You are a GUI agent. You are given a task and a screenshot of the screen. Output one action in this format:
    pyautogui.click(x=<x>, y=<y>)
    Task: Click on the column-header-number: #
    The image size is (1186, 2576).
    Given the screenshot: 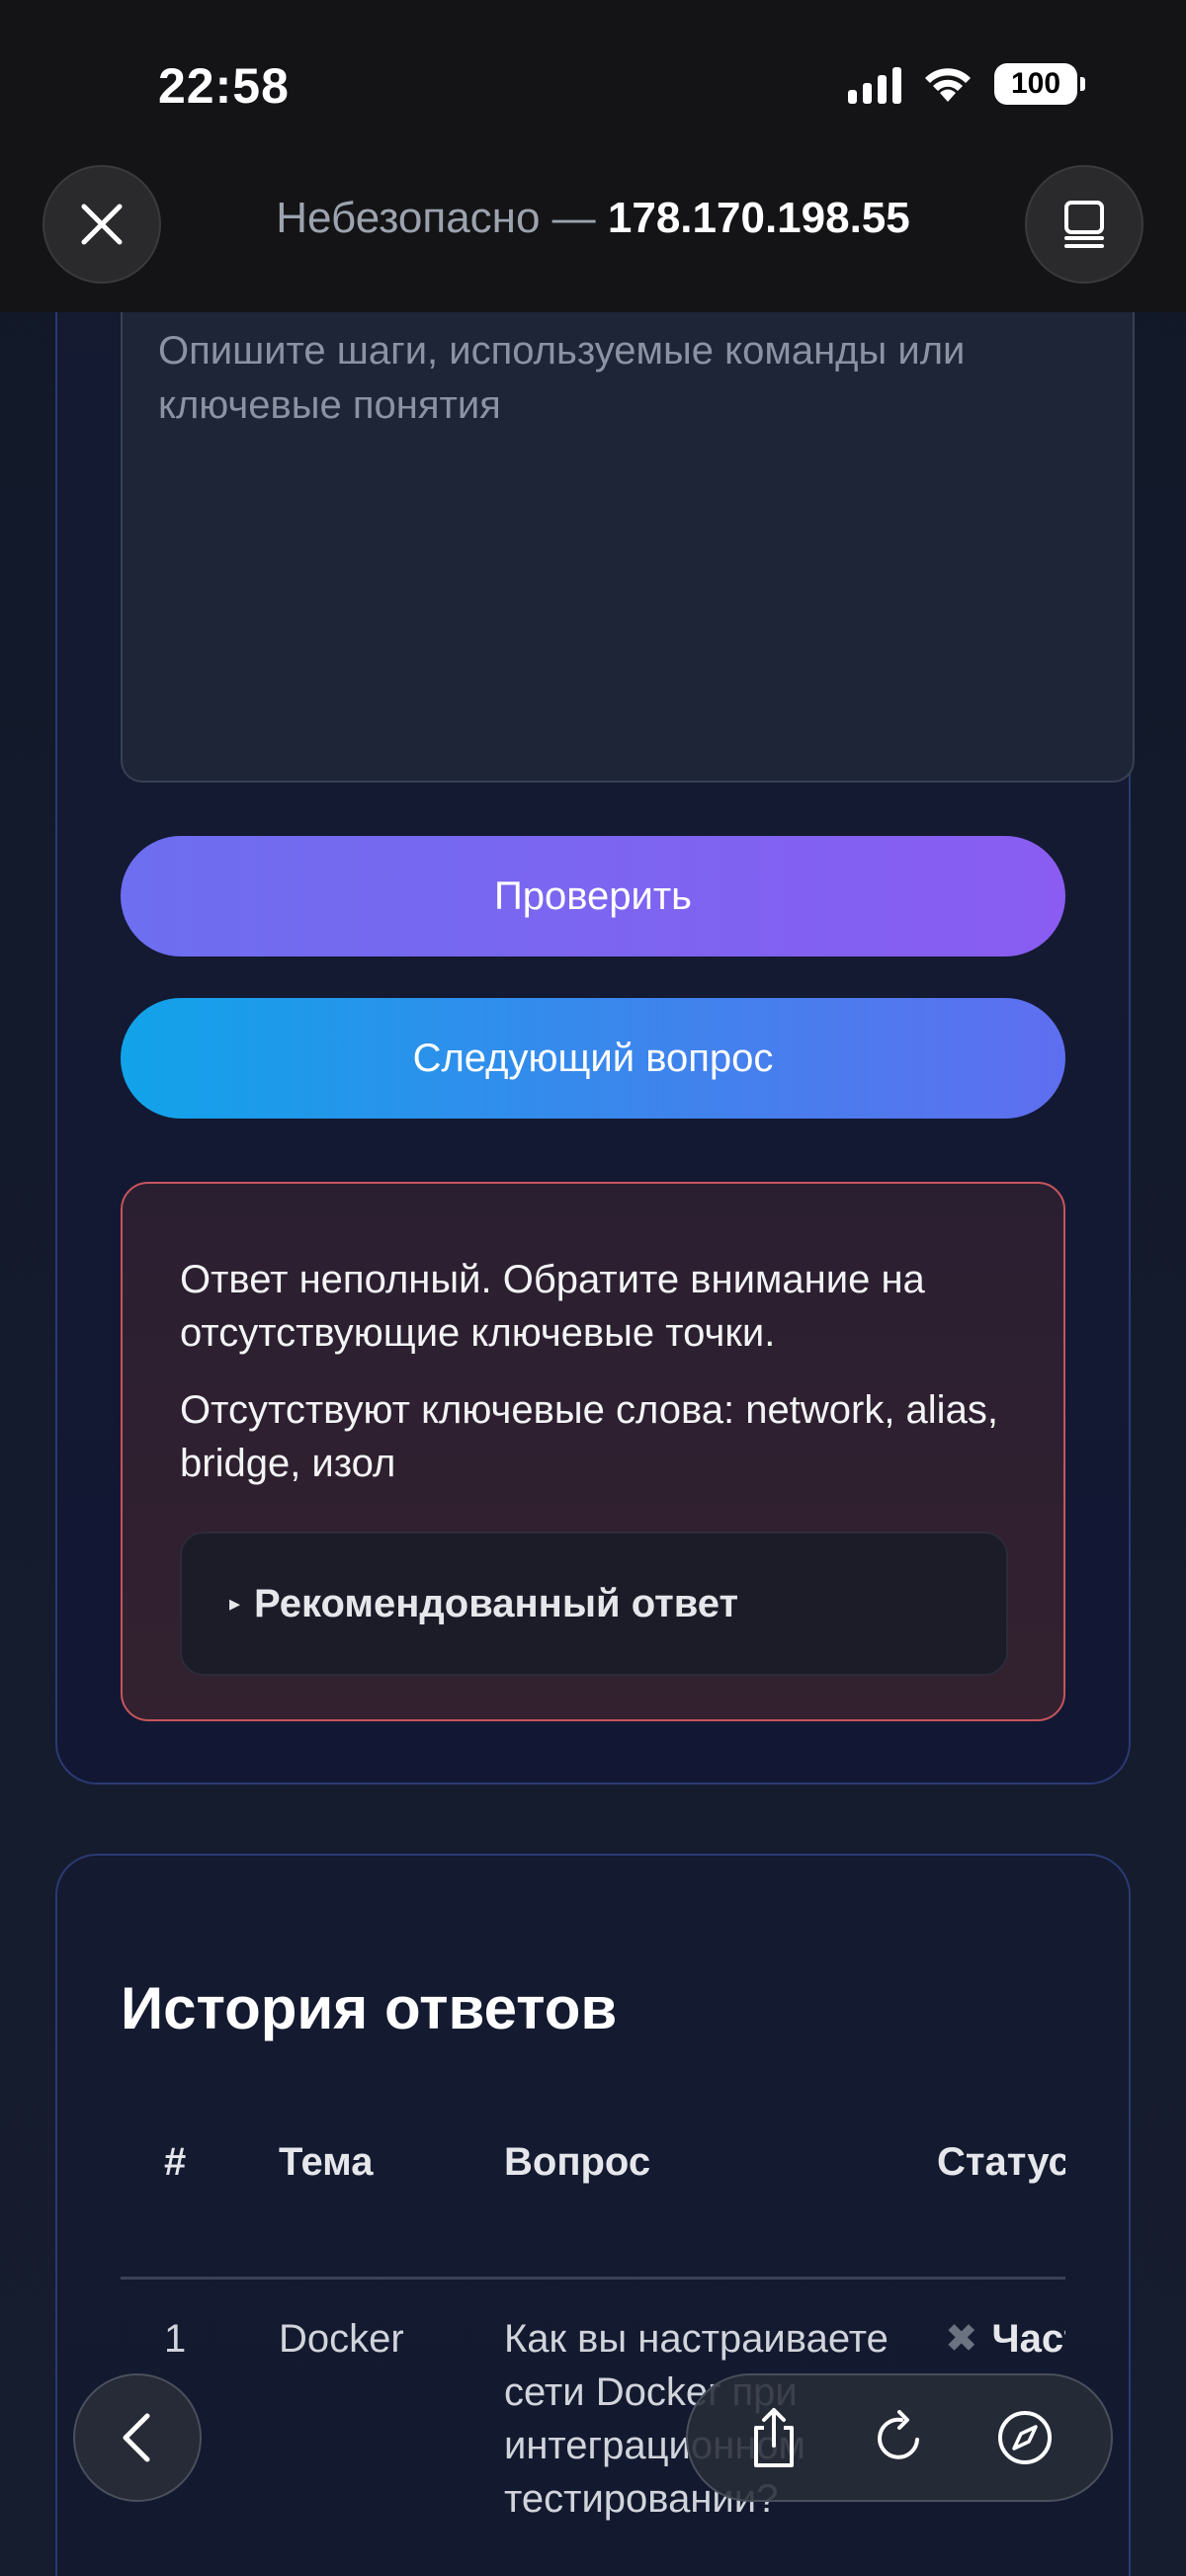 What is the action you would take?
    pyautogui.click(x=175, y=2162)
    